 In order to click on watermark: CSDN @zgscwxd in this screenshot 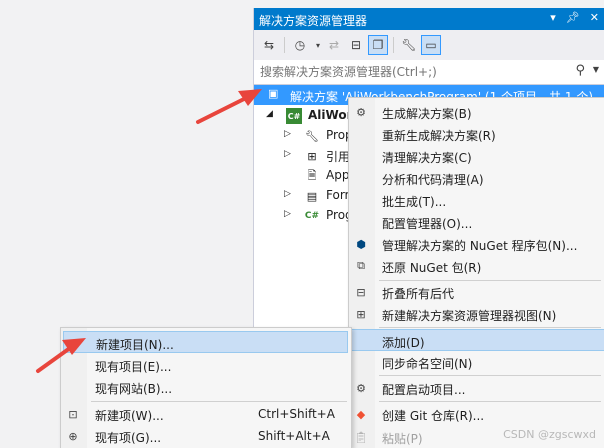, I will do `click(549, 434)`.